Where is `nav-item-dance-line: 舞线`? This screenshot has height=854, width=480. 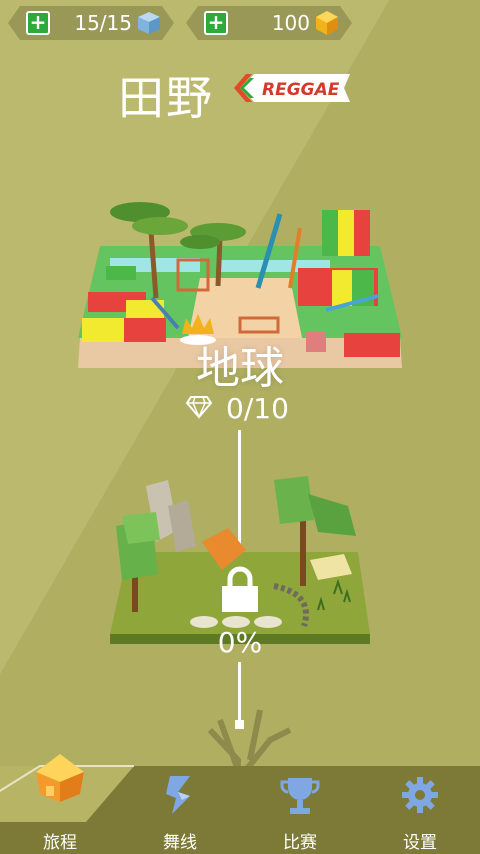
nav-item-dance-line: 舞线 is located at coordinates (180, 810).